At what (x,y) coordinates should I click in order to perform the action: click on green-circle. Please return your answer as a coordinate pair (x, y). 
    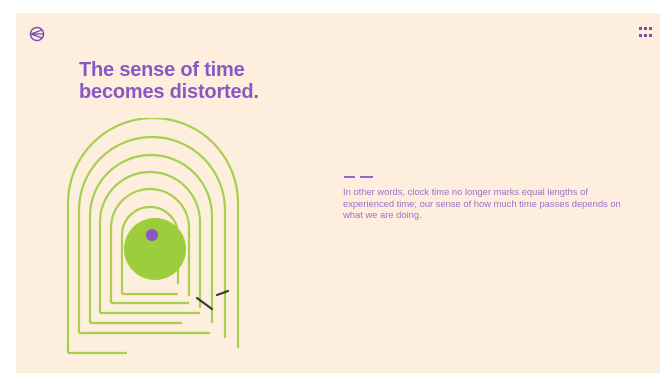
    Looking at the image, I should click on (155, 249).